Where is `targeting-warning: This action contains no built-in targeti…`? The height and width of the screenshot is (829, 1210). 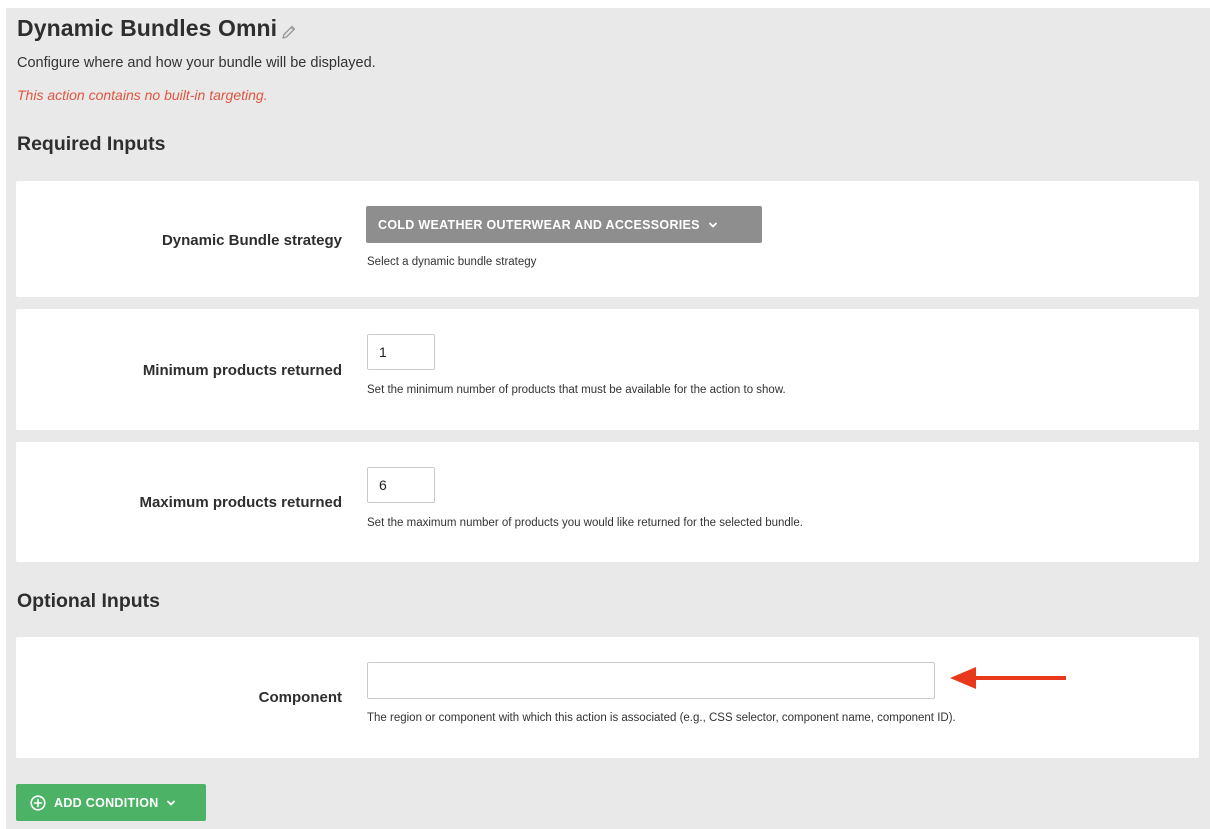
targeting-warning: This action contains no built-in targeti… is located at coordinates (142, 95).